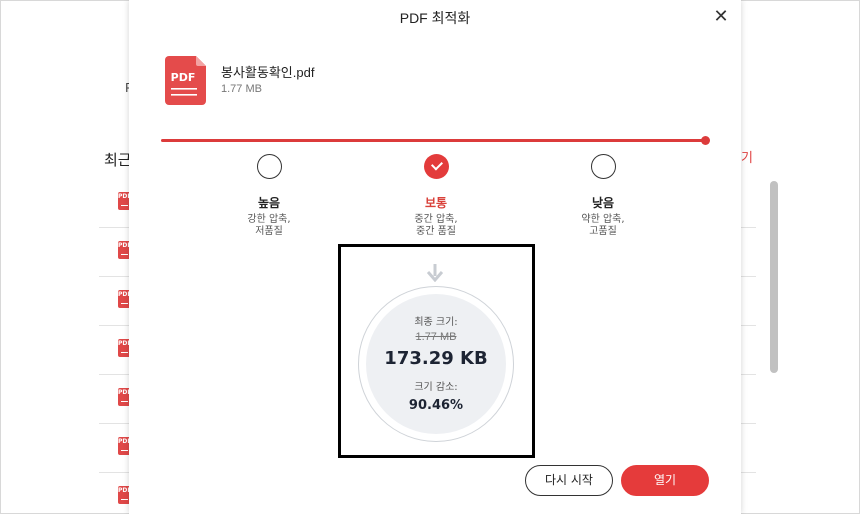 The width and height of the screenshot is (860, 514). I want to click on close-icon: ✕, so click(721, 17).